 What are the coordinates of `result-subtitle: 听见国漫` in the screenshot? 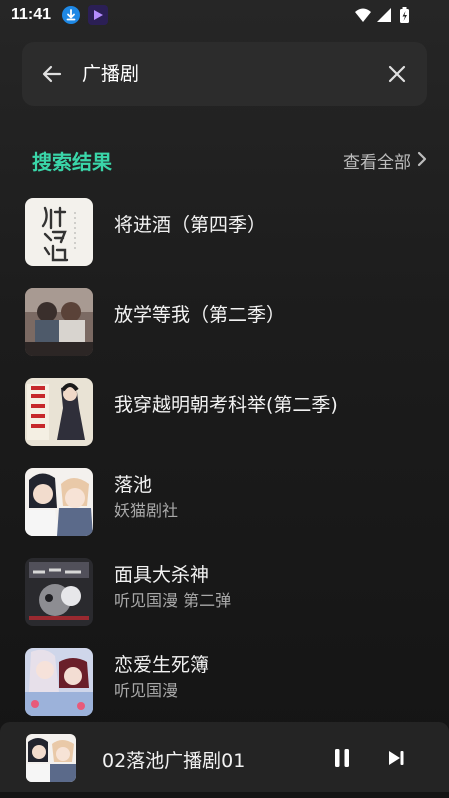 It's located at (146, 690).